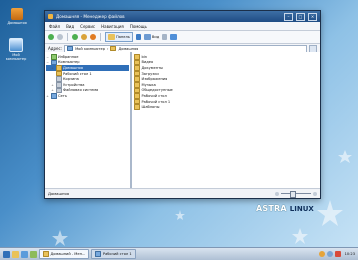 This screenshot has width=358, height=260. I want to click on brand-astra: ASTRA, so click(271, 208).